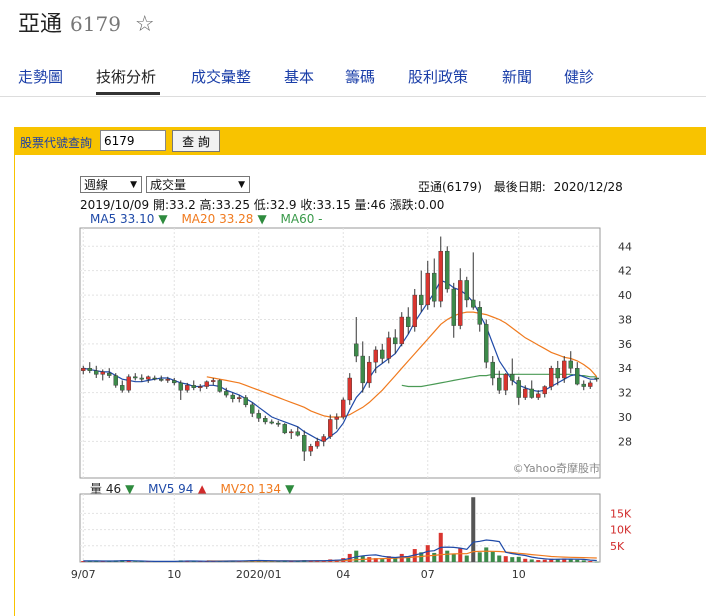 The width and height of the screenshot is (706, 616). I want to click on yahoo-watermark: ©Yahoo奇摩股市, so click(556, 468).